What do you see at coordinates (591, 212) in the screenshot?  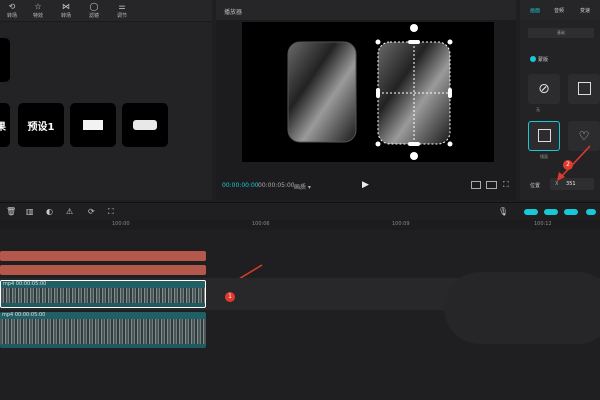 I see `zoom-toggle` at bounding box center [591, 212].